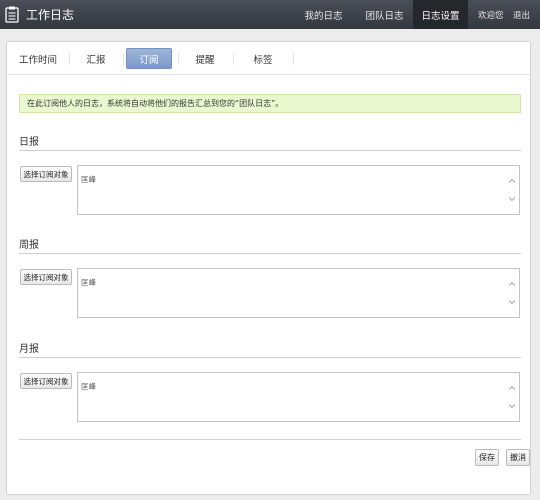  What do you see at coordinates (38, 58) in the screenshot?
I see `tab-work-time: 工作时间` at bounding box center [38, 58].